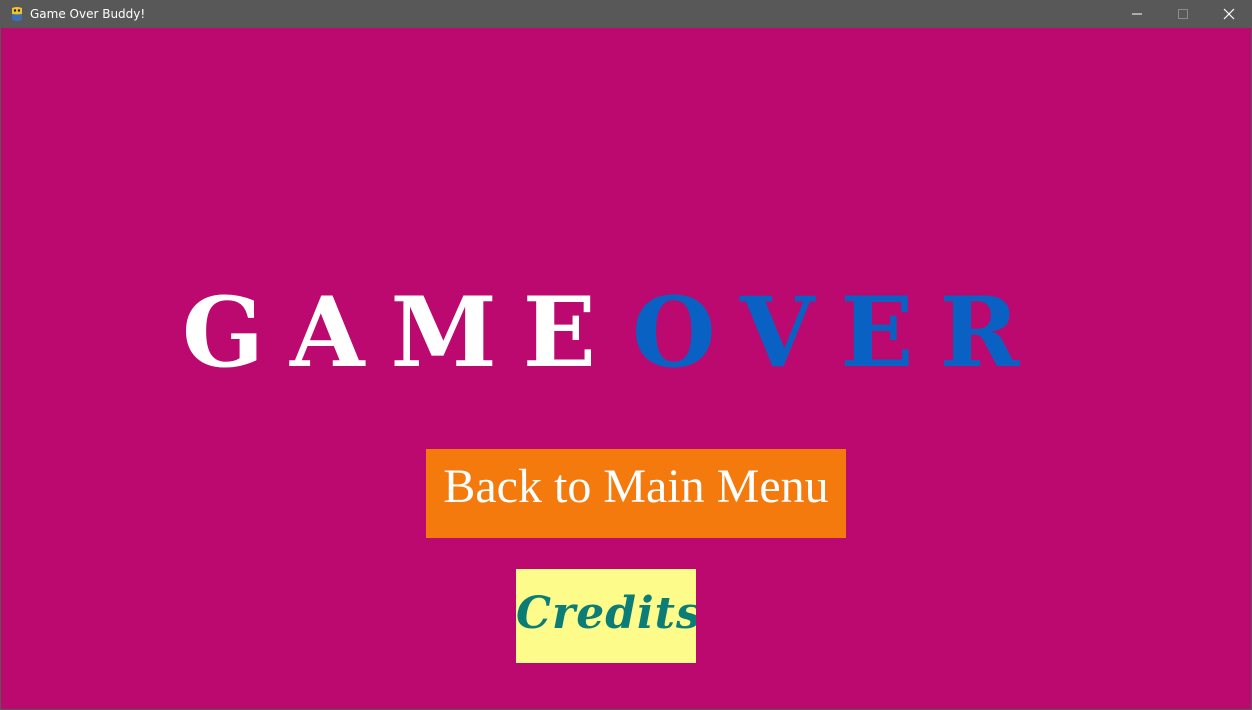  What do you see at coordinates (626, 14) in the screenshot?
I see `title-bar: Game Over Buddy!` at bounding box center [626, 14].